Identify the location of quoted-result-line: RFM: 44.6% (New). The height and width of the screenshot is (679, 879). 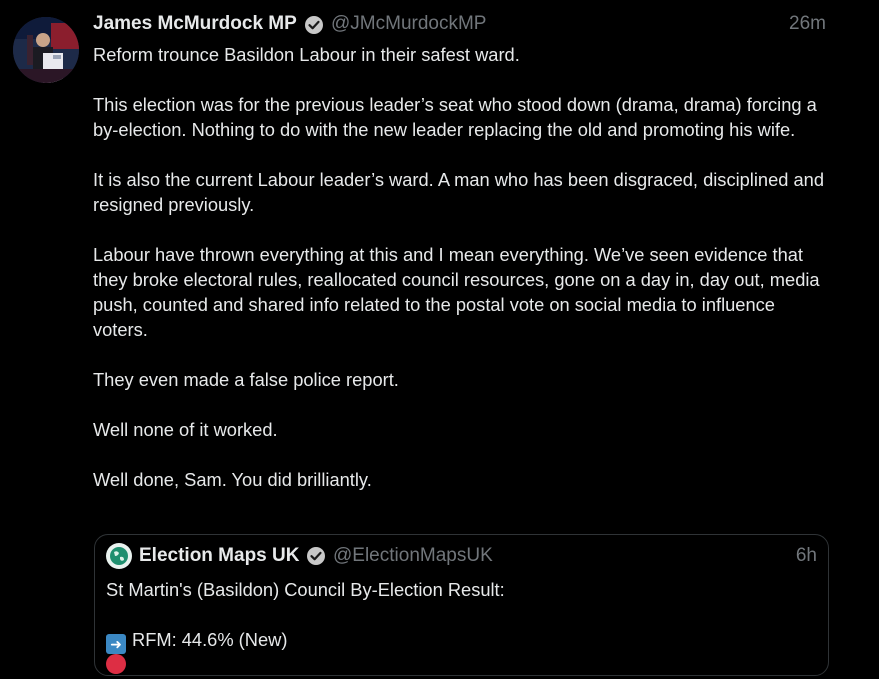
(210, 639).